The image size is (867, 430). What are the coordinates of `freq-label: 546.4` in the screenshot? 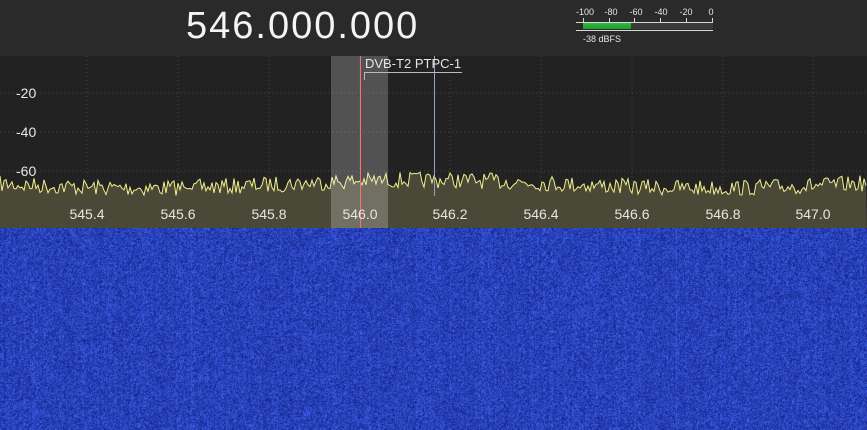 It's located at (541, 214).